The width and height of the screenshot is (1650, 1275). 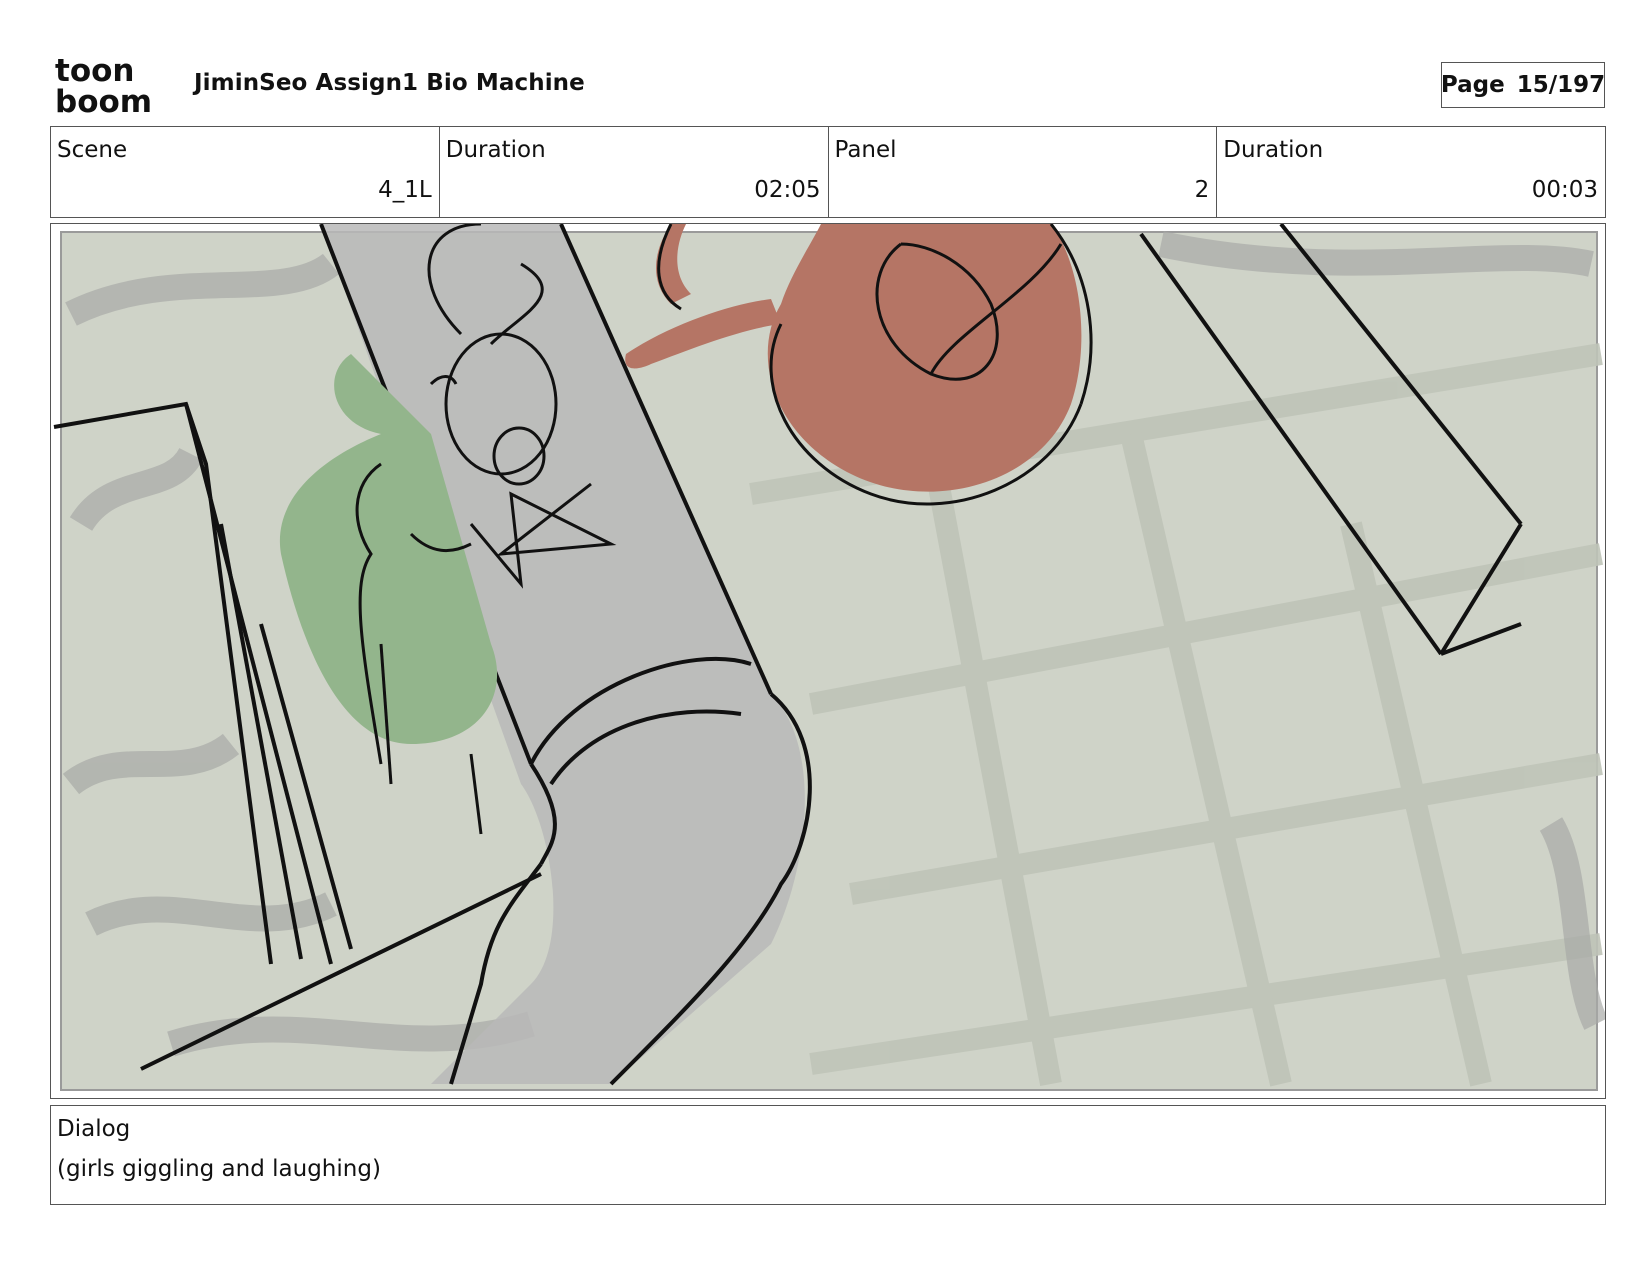 What do you see at coordinates (94, 1129) in the screenshot?
I see `dialog-label: Dialog` at bounding box center [94, 1129].